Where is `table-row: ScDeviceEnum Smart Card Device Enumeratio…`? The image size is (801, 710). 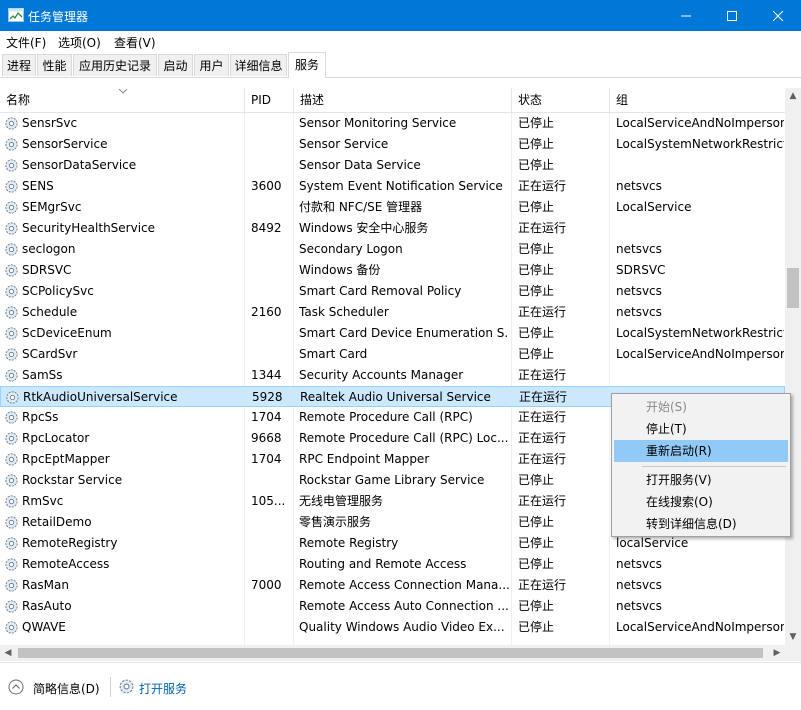 table-row: ScDeviceEnum Smart Card Device Enumeratio… is located at coordinates (392, 333).